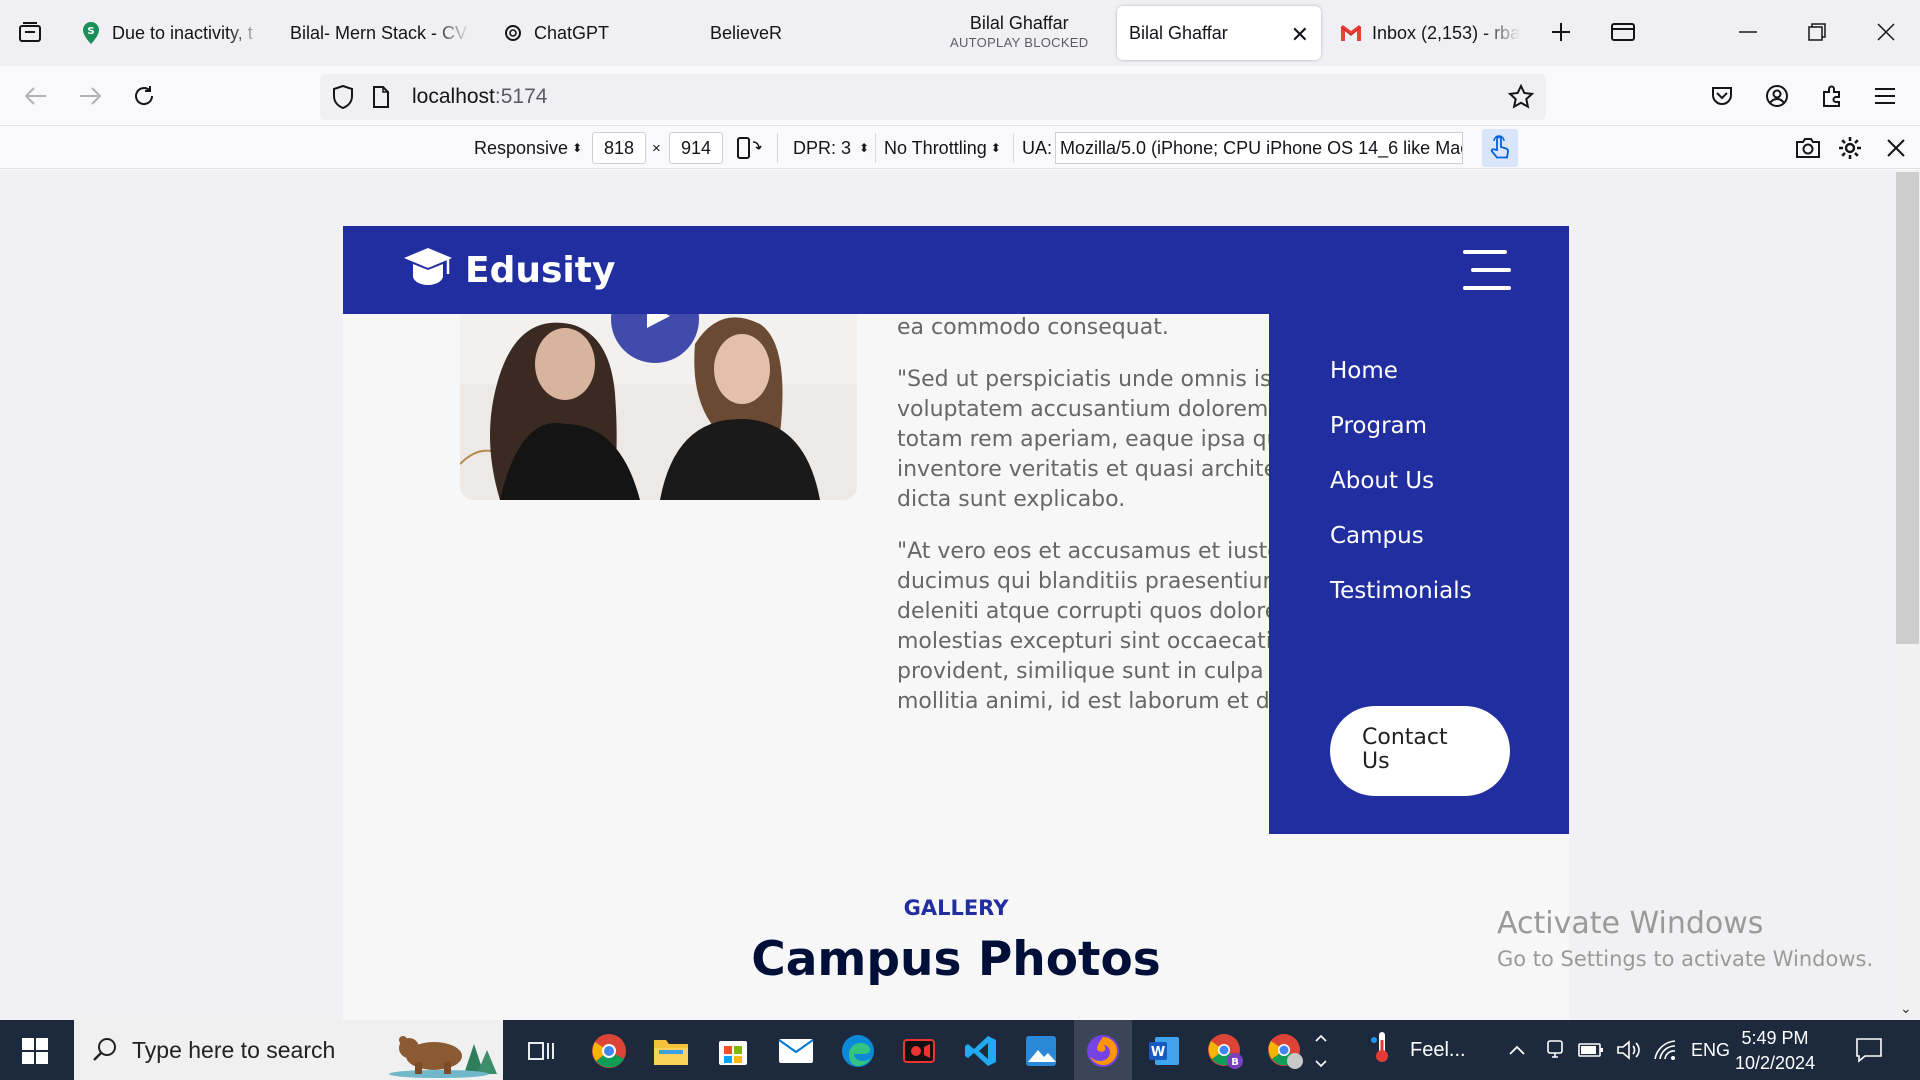  Describe the element at coordinates (1097, 551) in the screenshot. I see `text-line: "At vero eos et accusamus et iusto o` at that location.